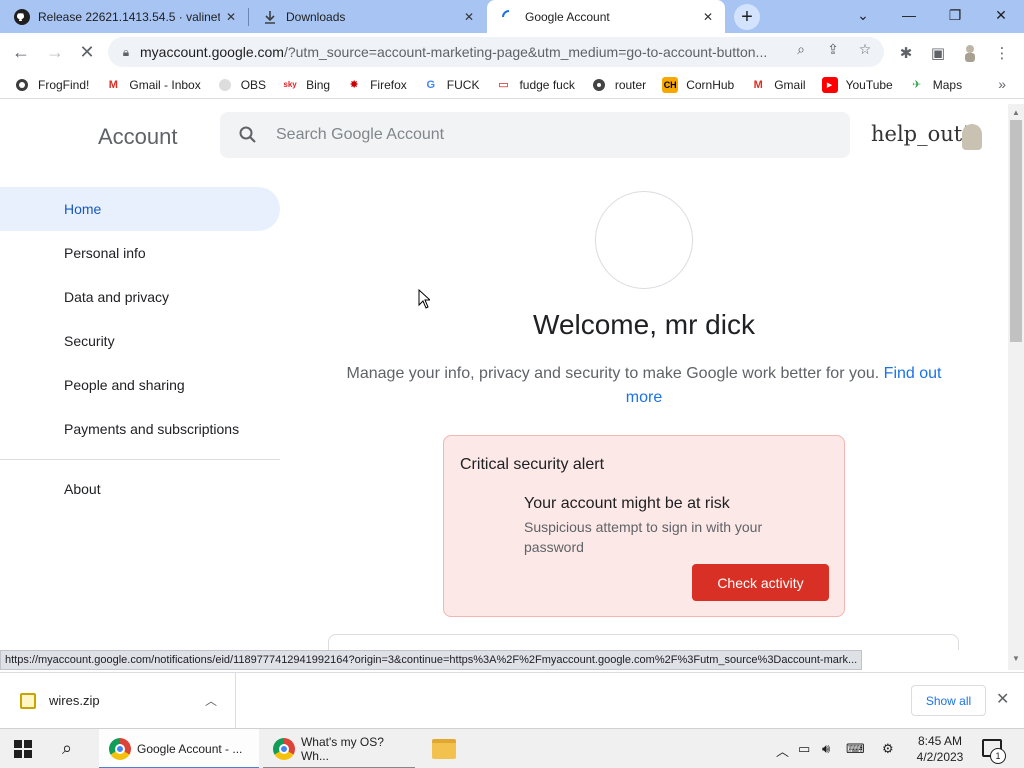 Image resolution: width=1024 pixels, height=768 pixels. I want to click on tab-search-chevron-icon: ⌄, so click(863, 15).